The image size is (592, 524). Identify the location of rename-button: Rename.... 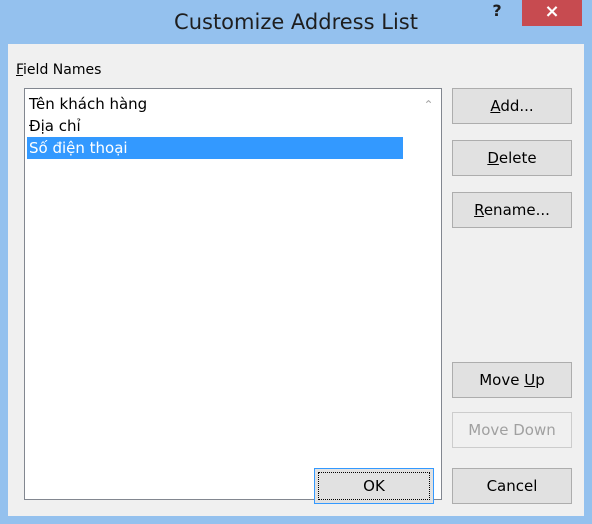
(512, 210).